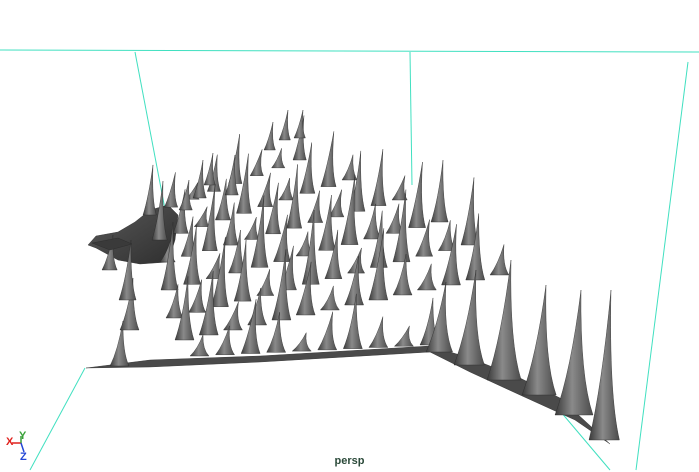 This screenshot has width=699, height=472. Describe the element at coordinates (349, 461) in the screenshot. I see `camera-name-label: persp` at that location.